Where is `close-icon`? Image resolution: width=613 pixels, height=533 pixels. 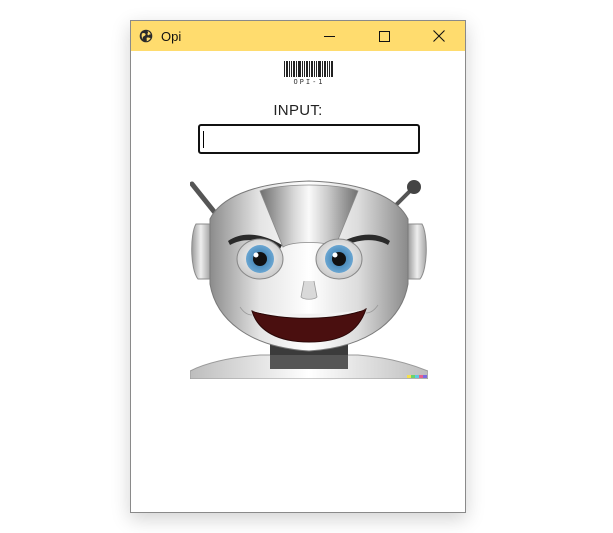 close-icon is located at coordinates (439, 36).